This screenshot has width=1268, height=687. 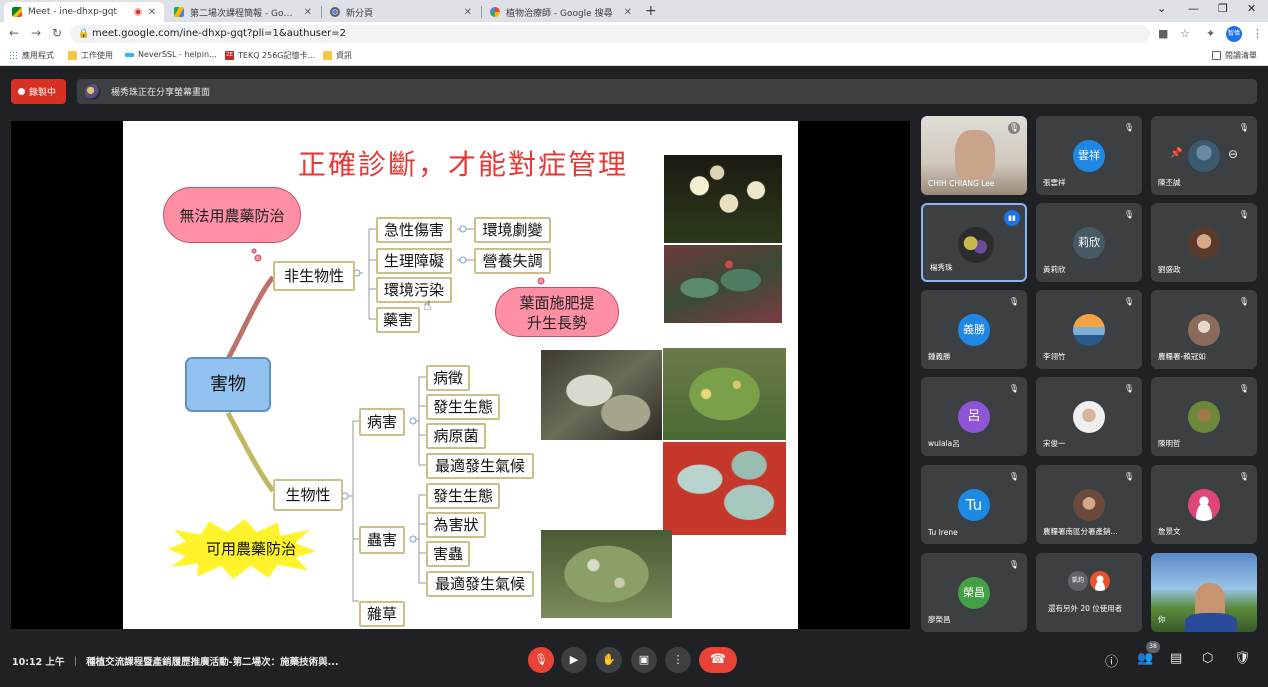 I want to click on bookmark-work: 工作使用, so click(x=90, y=55).